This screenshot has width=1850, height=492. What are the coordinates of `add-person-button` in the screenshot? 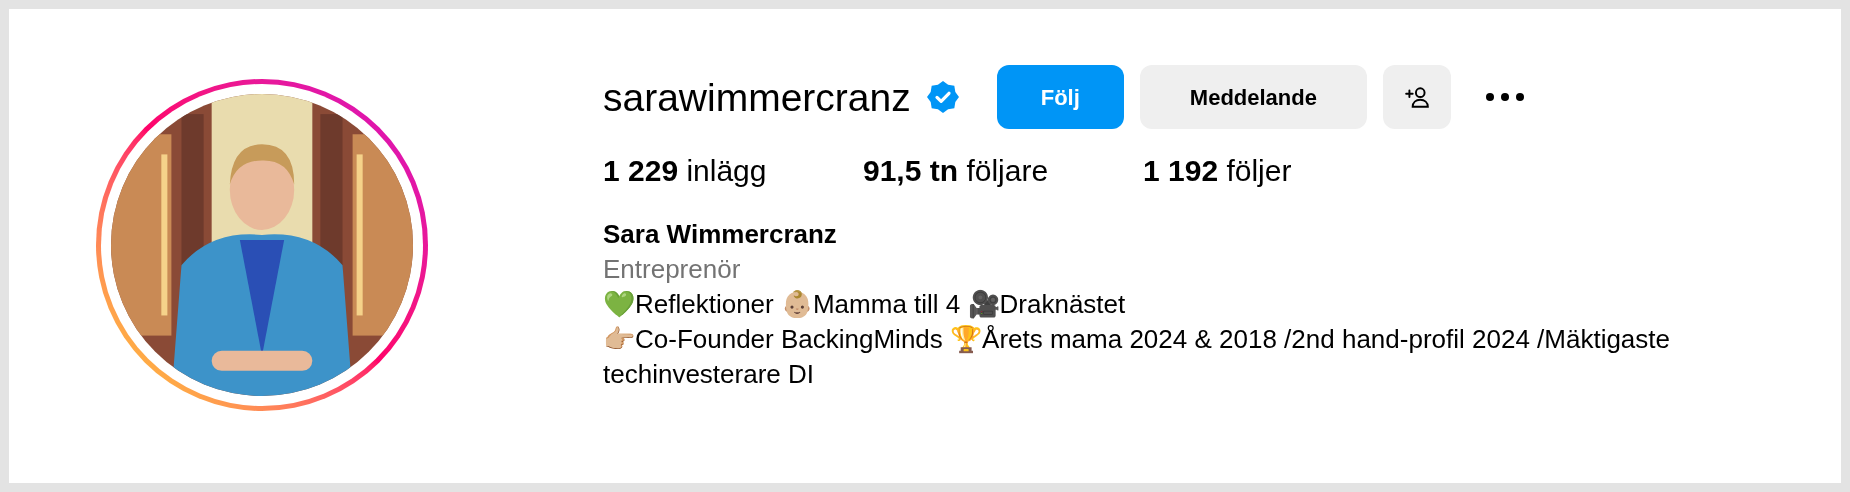 It's located at (1416, 97).